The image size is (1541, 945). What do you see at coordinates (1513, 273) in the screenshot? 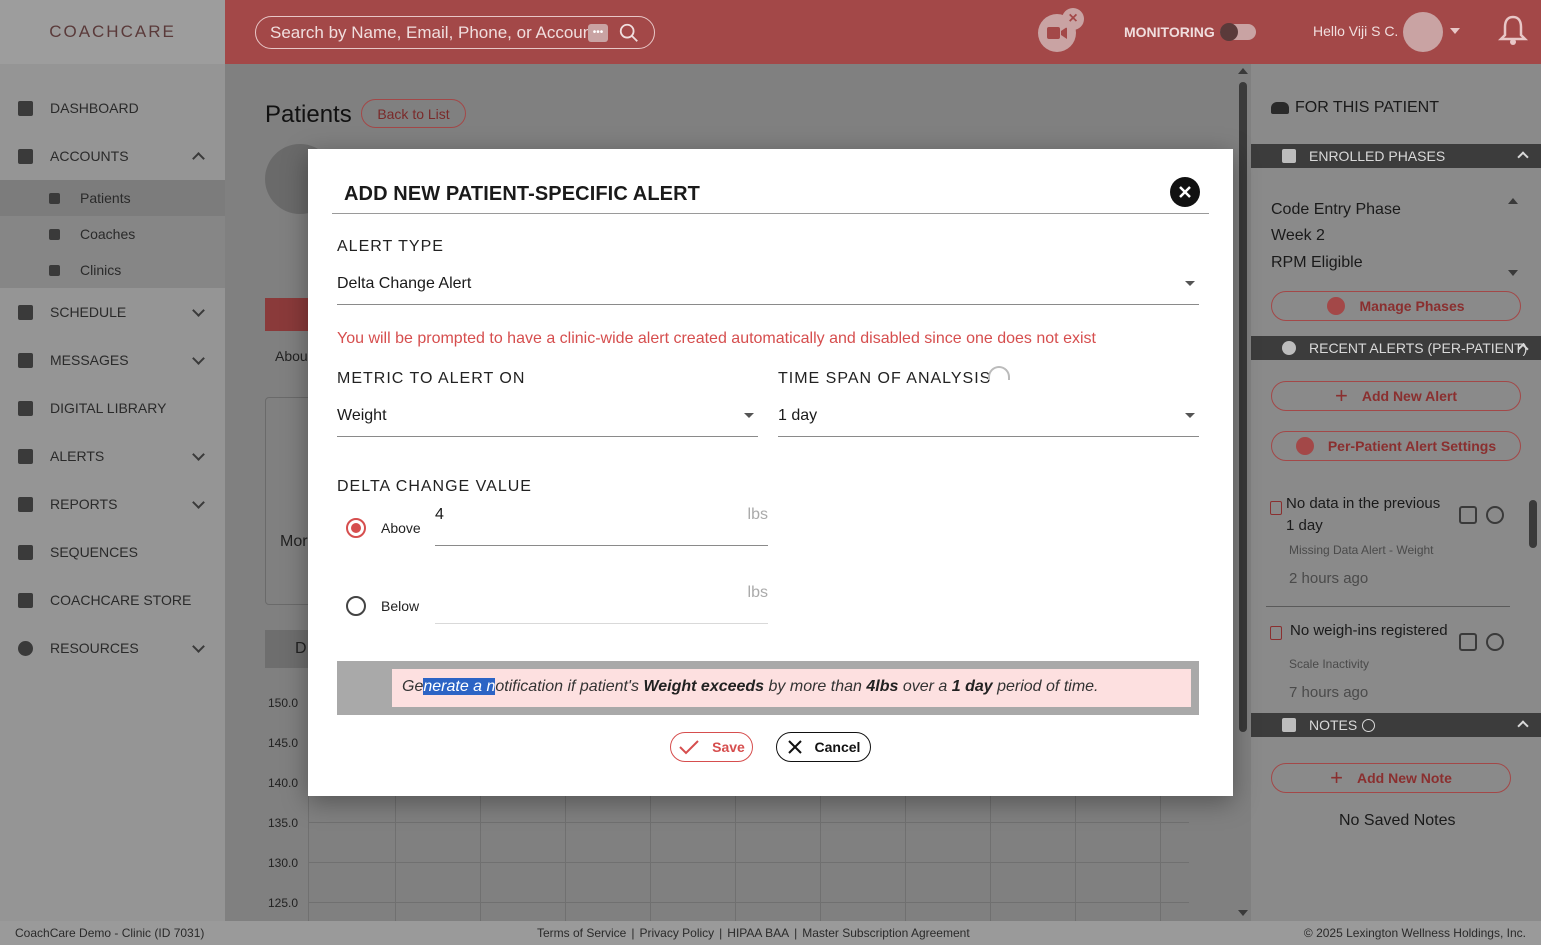
I see `scroll-down-icon` at bounding box center [1513, 273].